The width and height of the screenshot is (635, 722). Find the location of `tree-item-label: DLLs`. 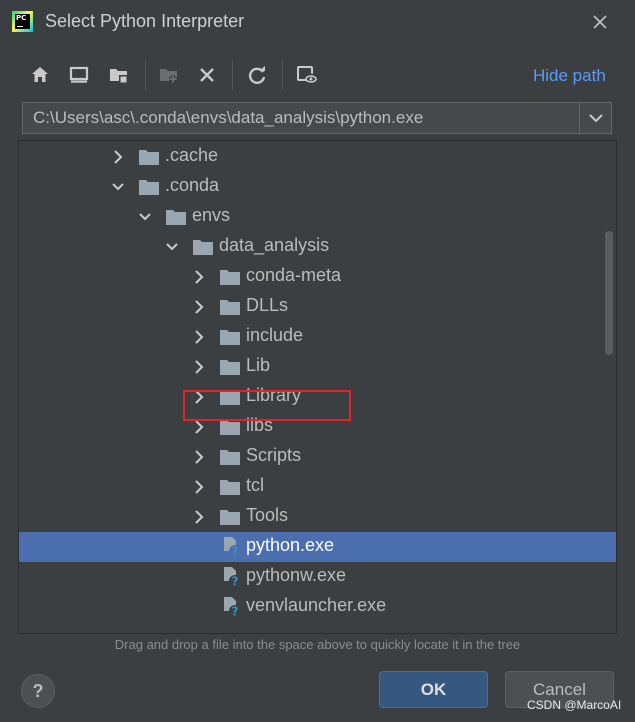

tree-item-label: DLLs is located at coordinates (267, 305).